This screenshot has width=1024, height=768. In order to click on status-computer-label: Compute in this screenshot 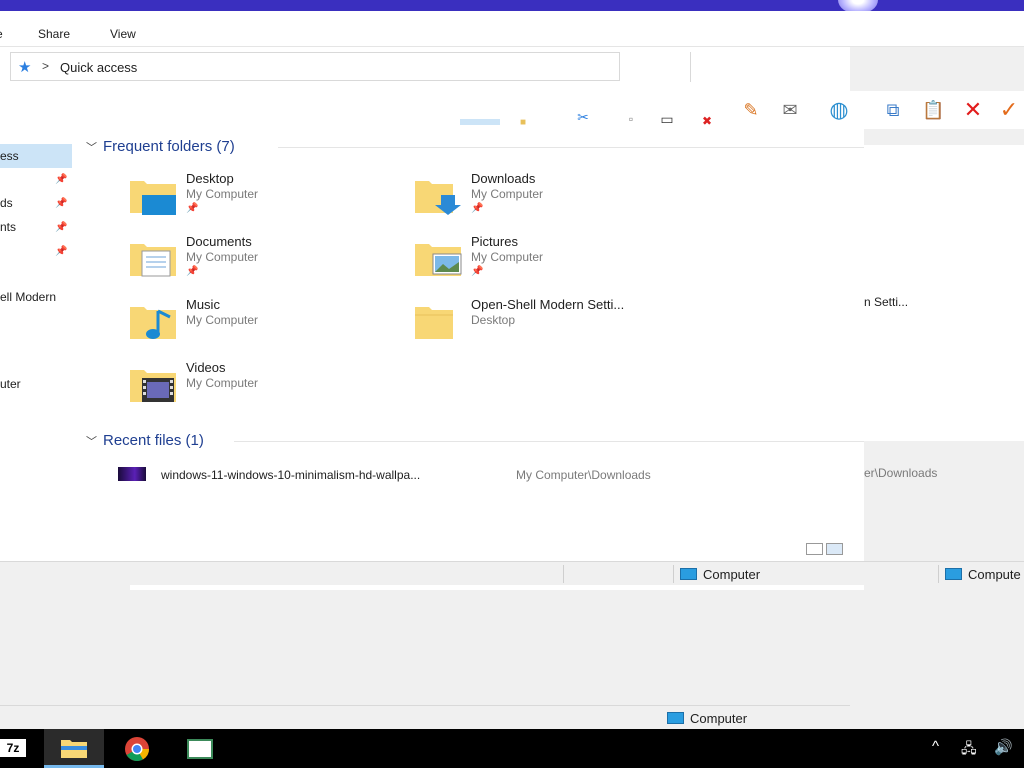, I will do `click(994, 574)`.